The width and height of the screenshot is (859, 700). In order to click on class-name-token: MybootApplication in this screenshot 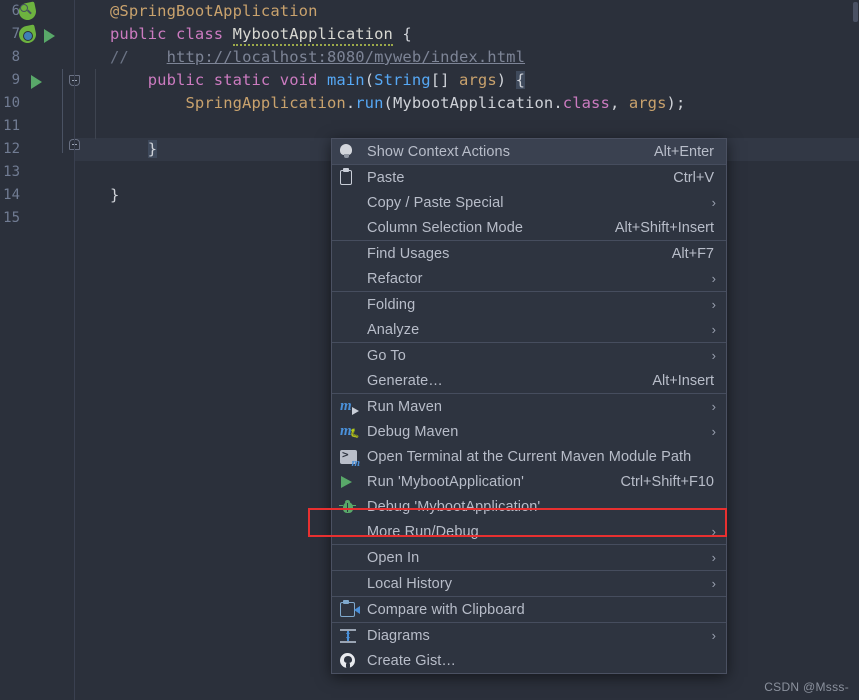, I will do `click(312, 35)`.